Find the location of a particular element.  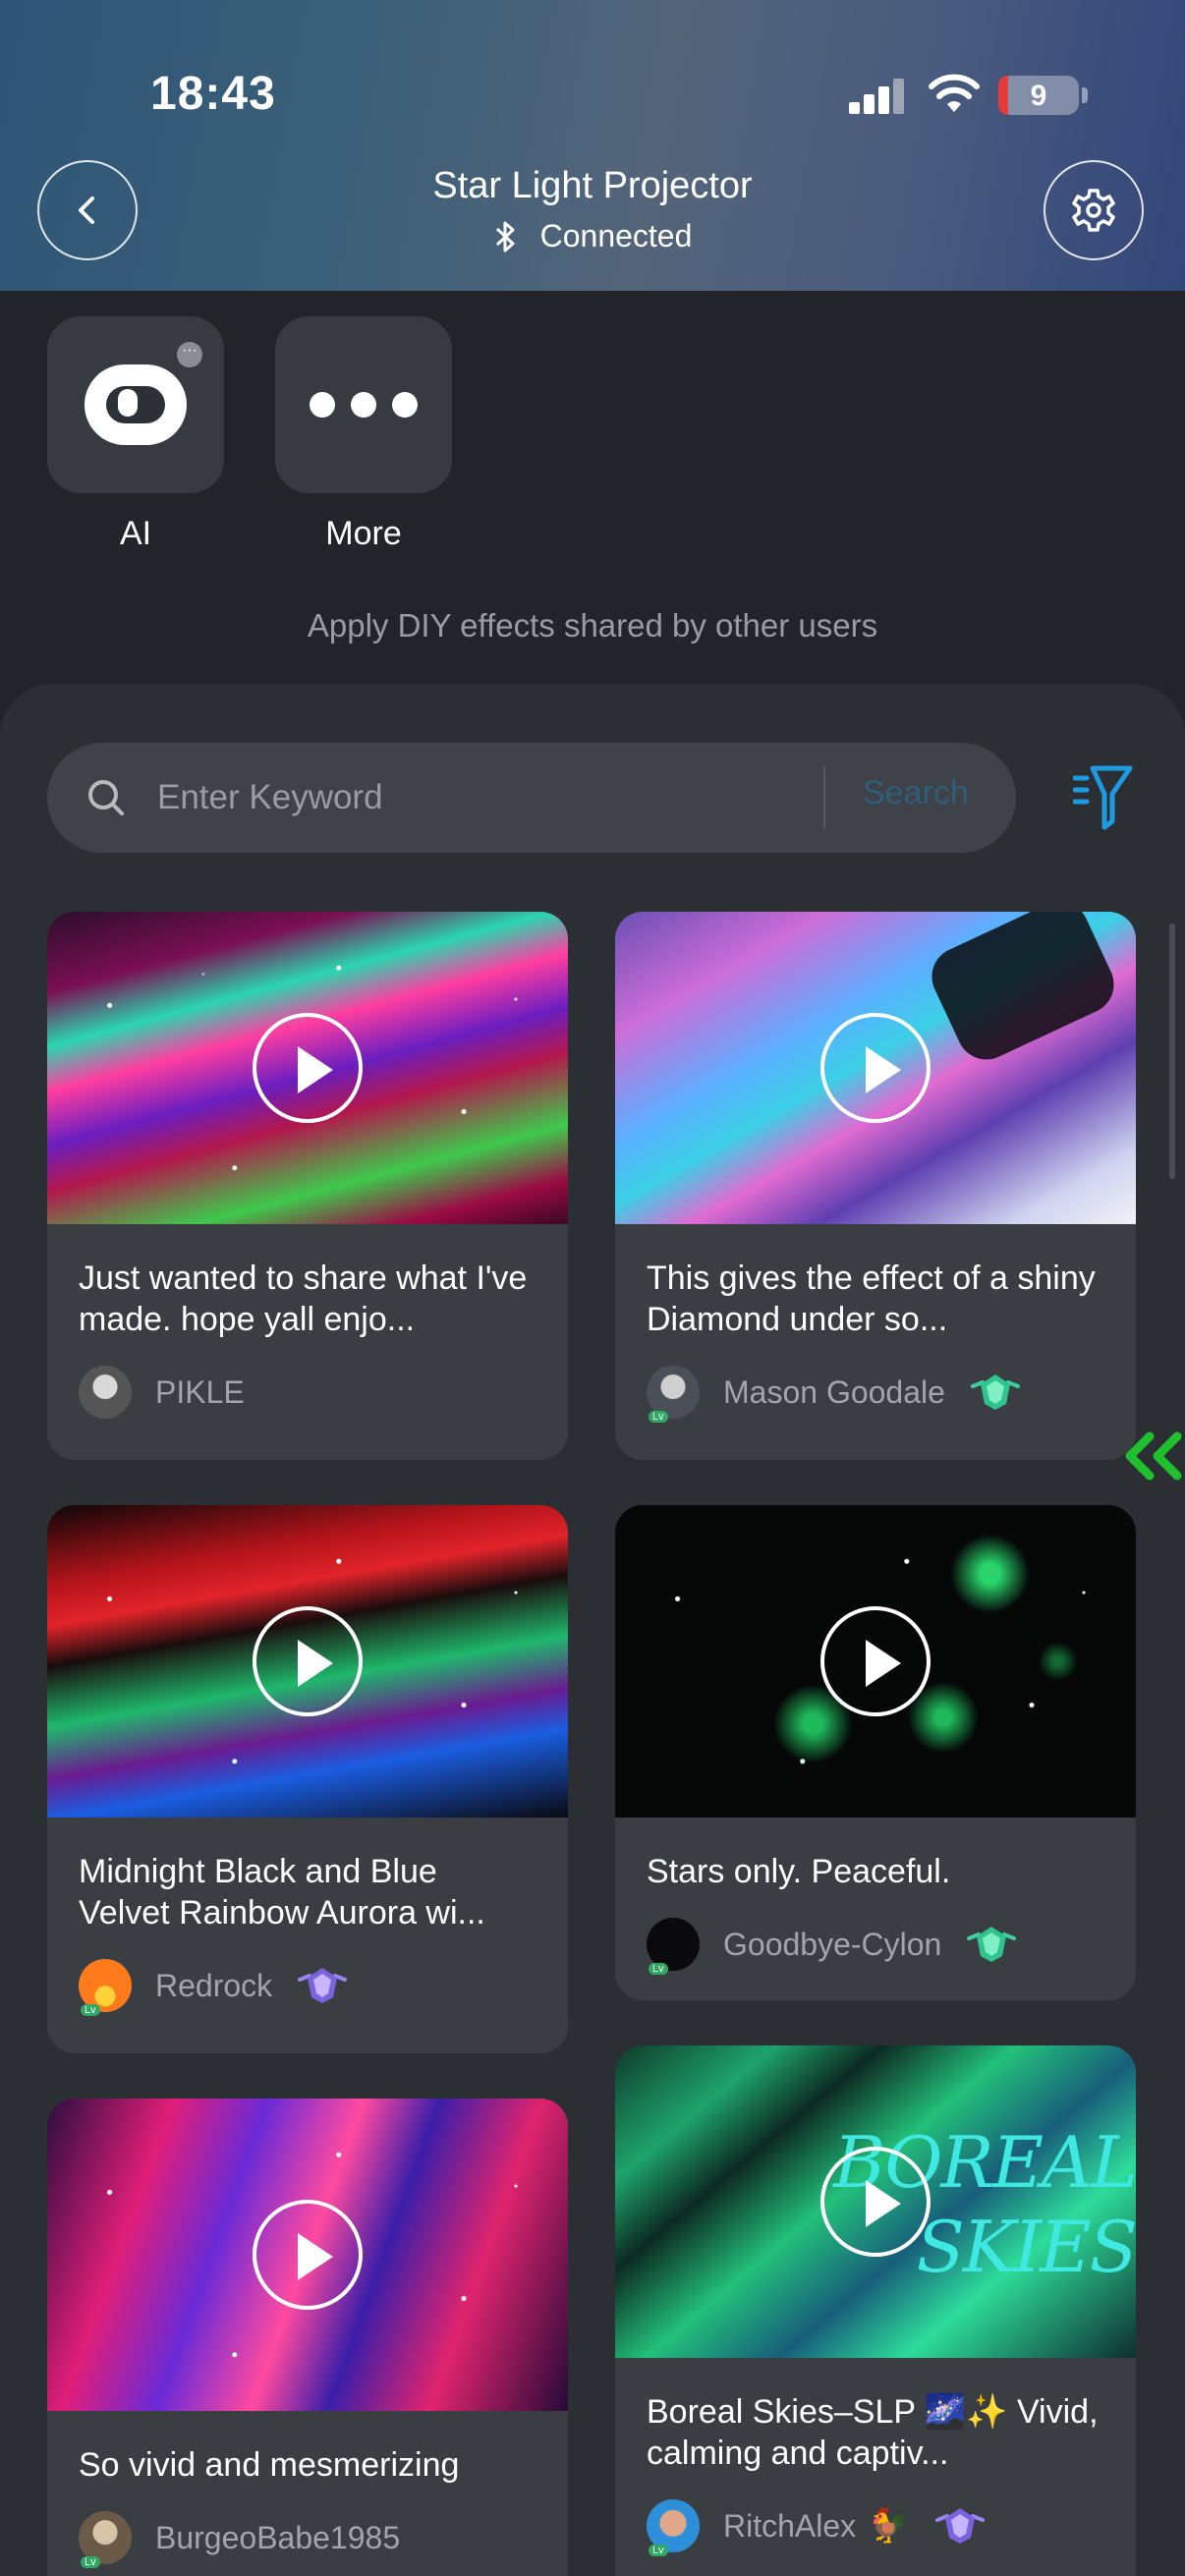

author-row: Lv Goodbye-Cylon is located at coordinates (876, 1945).